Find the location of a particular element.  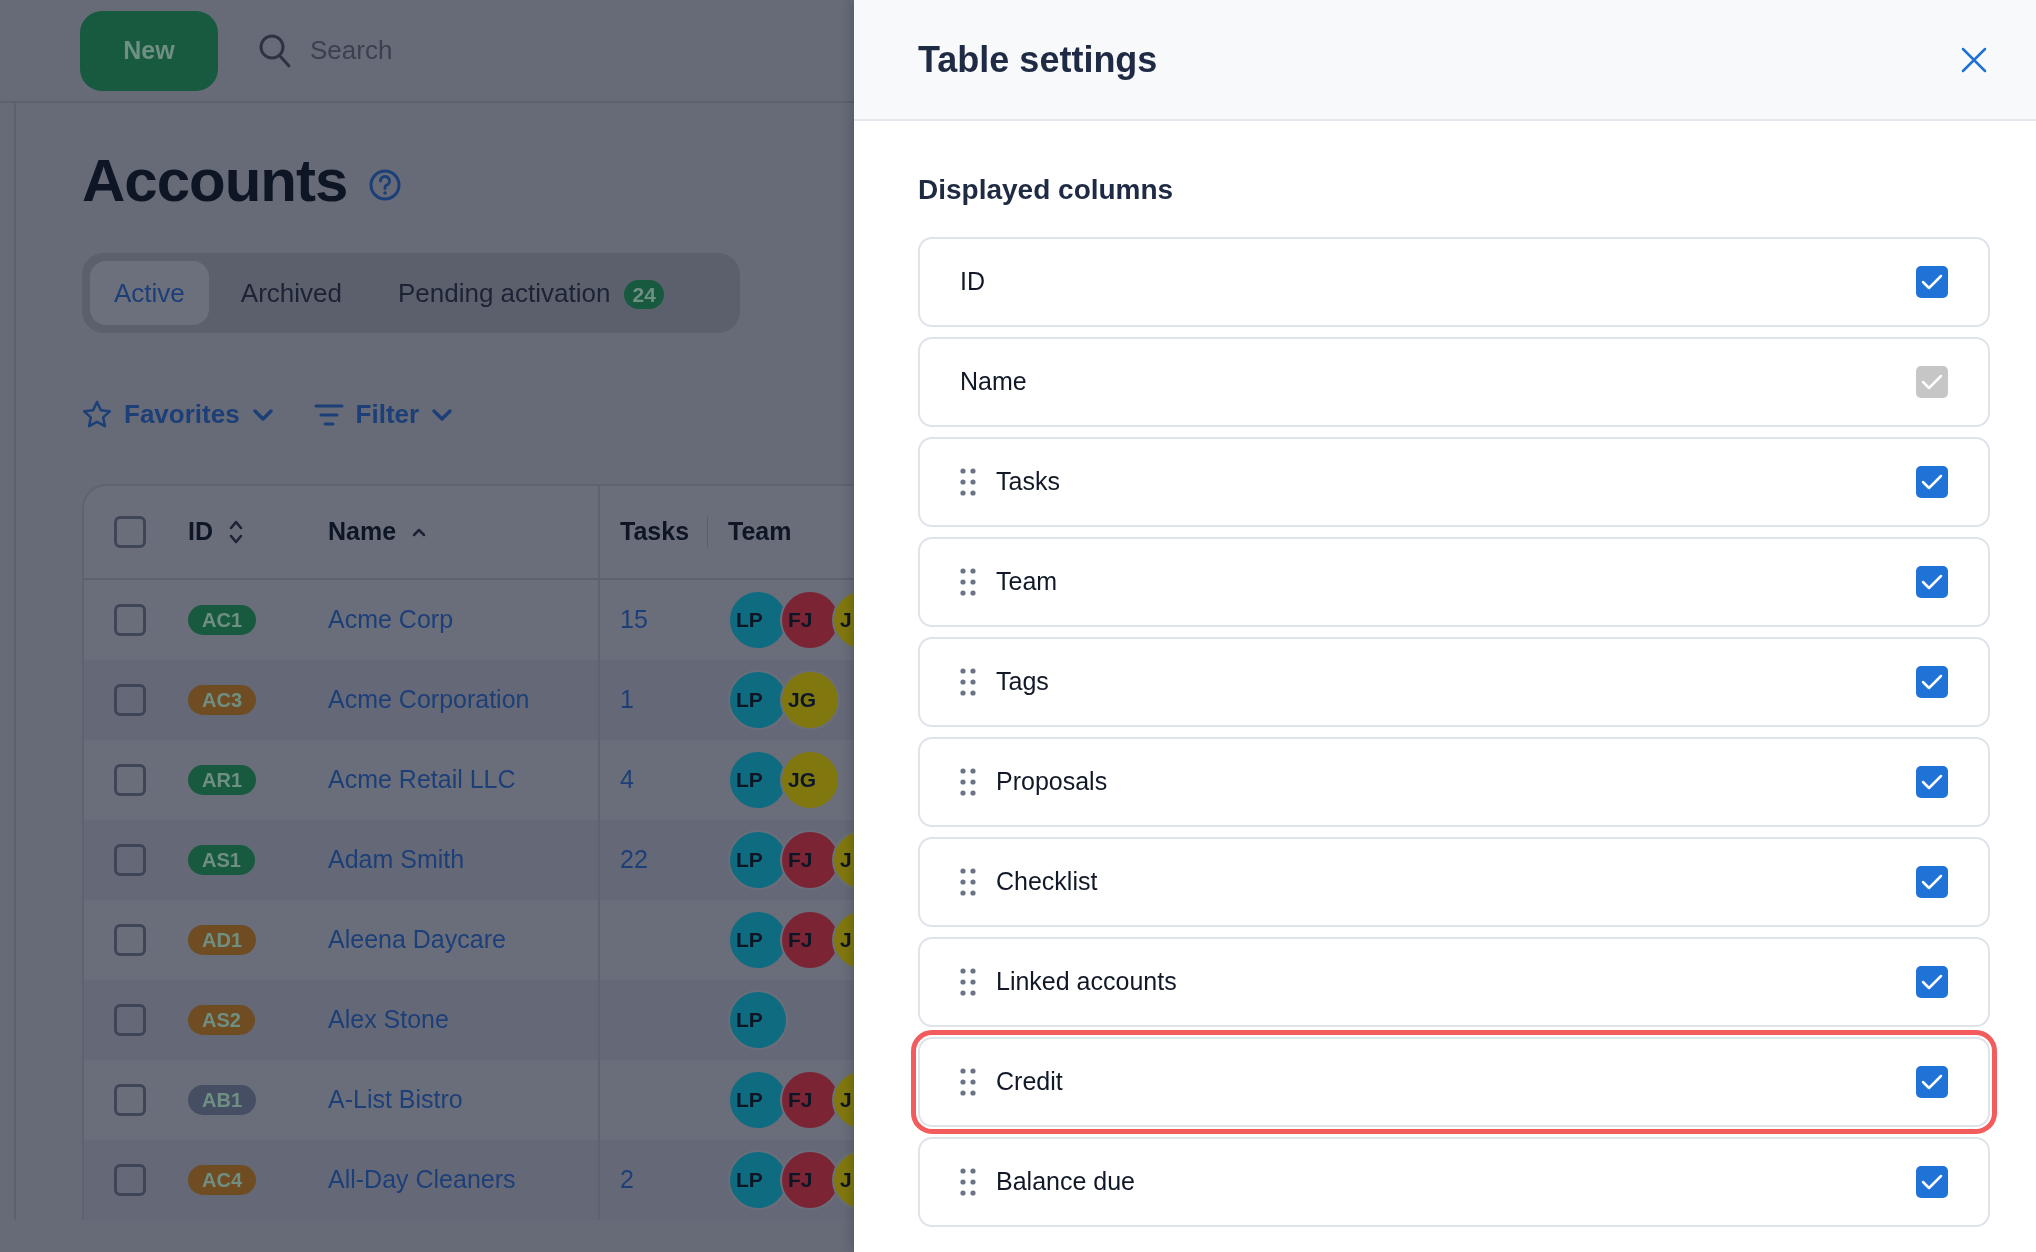

column-header: Tasks is located at coordinates (655, 532).